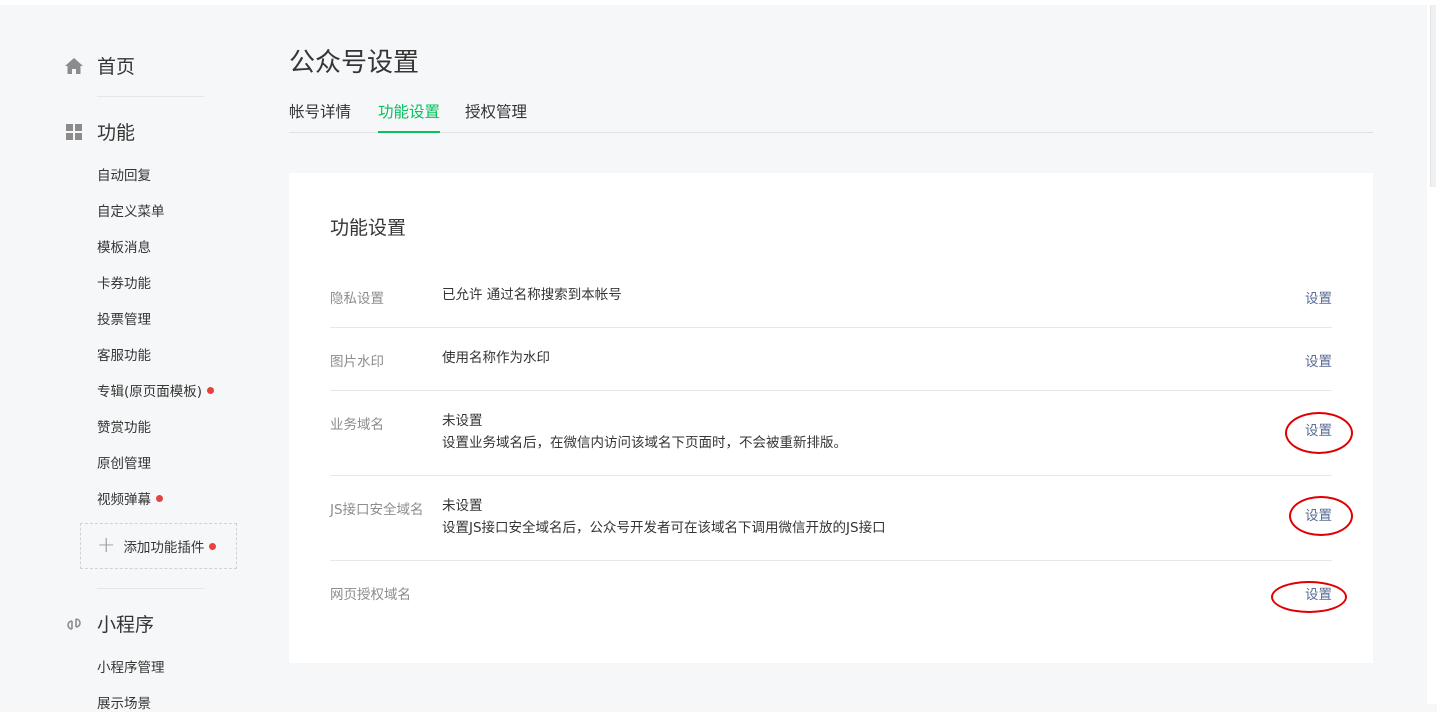  Describe the element at coordinates (150, 392) in the screenshot. I see `sidebar-item-label: 专辑(原页面模板)` at that location.